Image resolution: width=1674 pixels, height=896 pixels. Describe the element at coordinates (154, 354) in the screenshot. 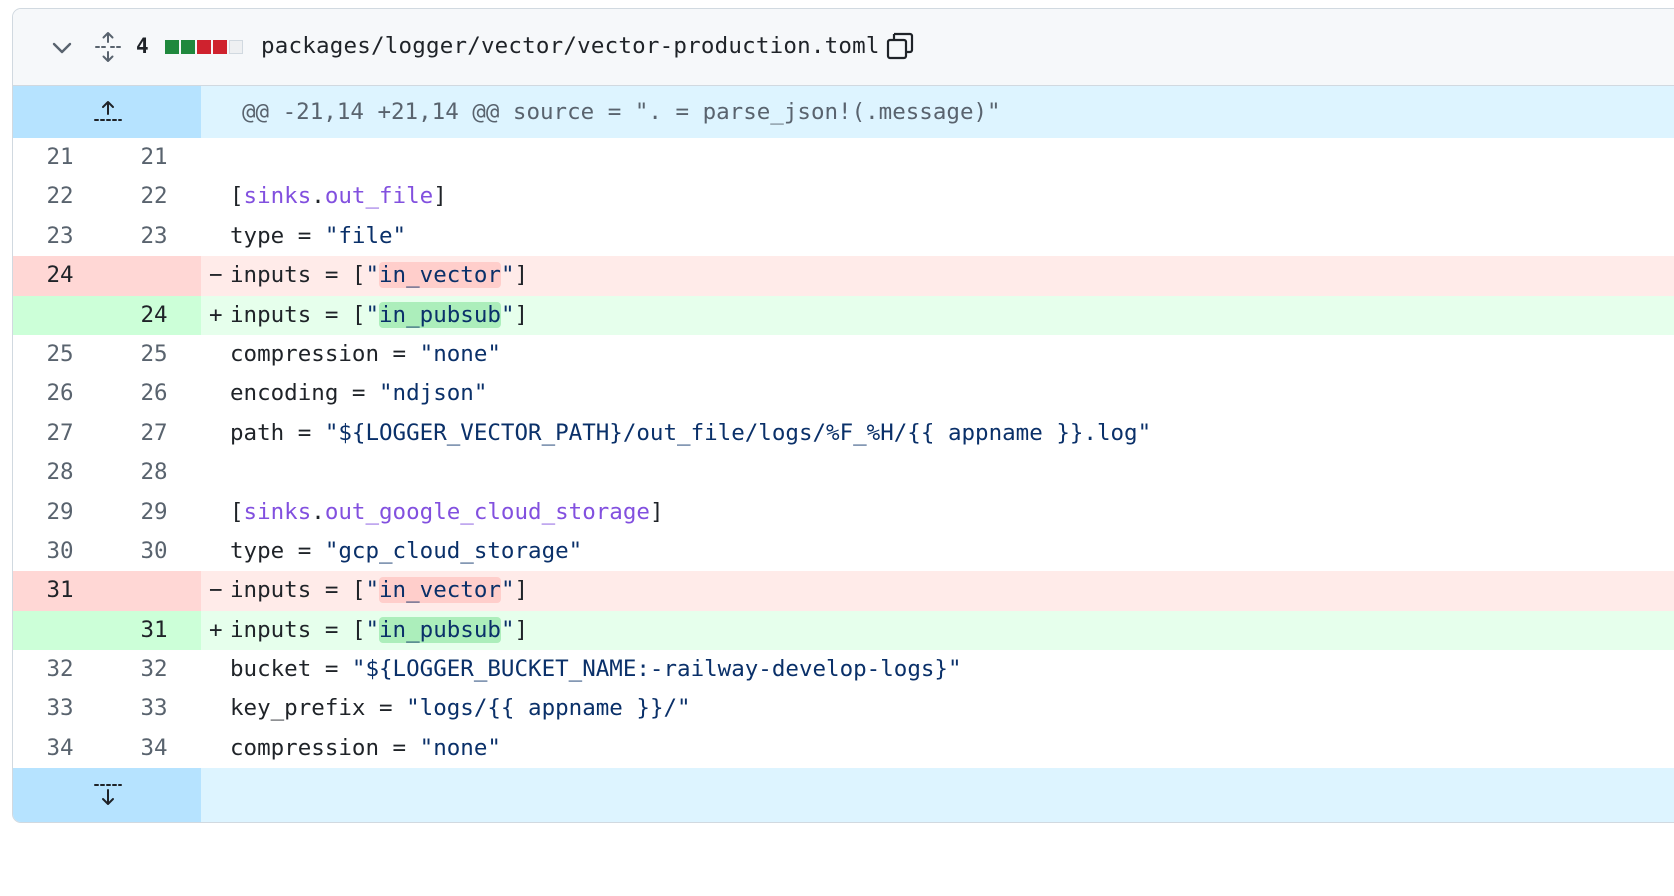

I see `new-line-number: 25` at that location.